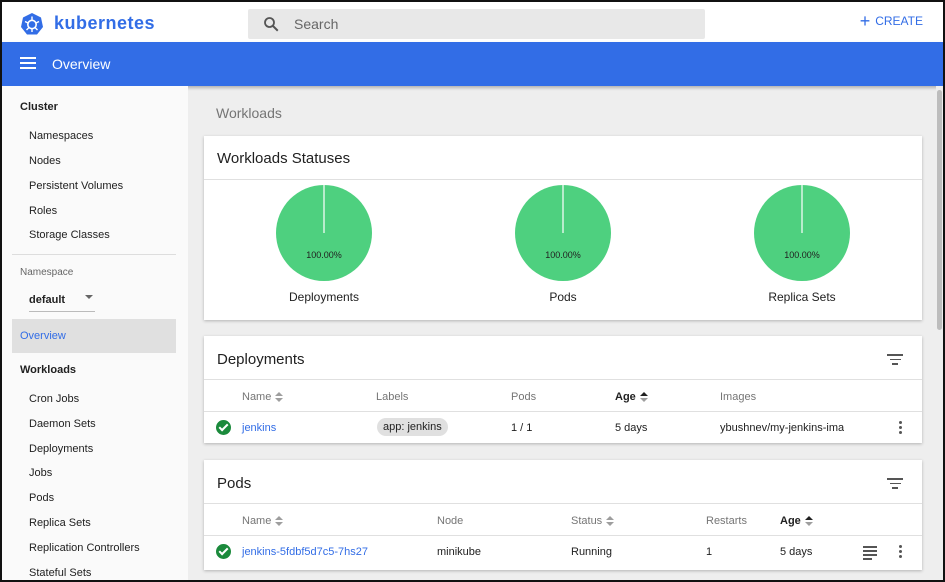 The image size is (945, 582). What do you see at coordinates (43, 336) in the screenshot?
I see `sidebar-item-label: Overview` at bounding box center [43, 336].